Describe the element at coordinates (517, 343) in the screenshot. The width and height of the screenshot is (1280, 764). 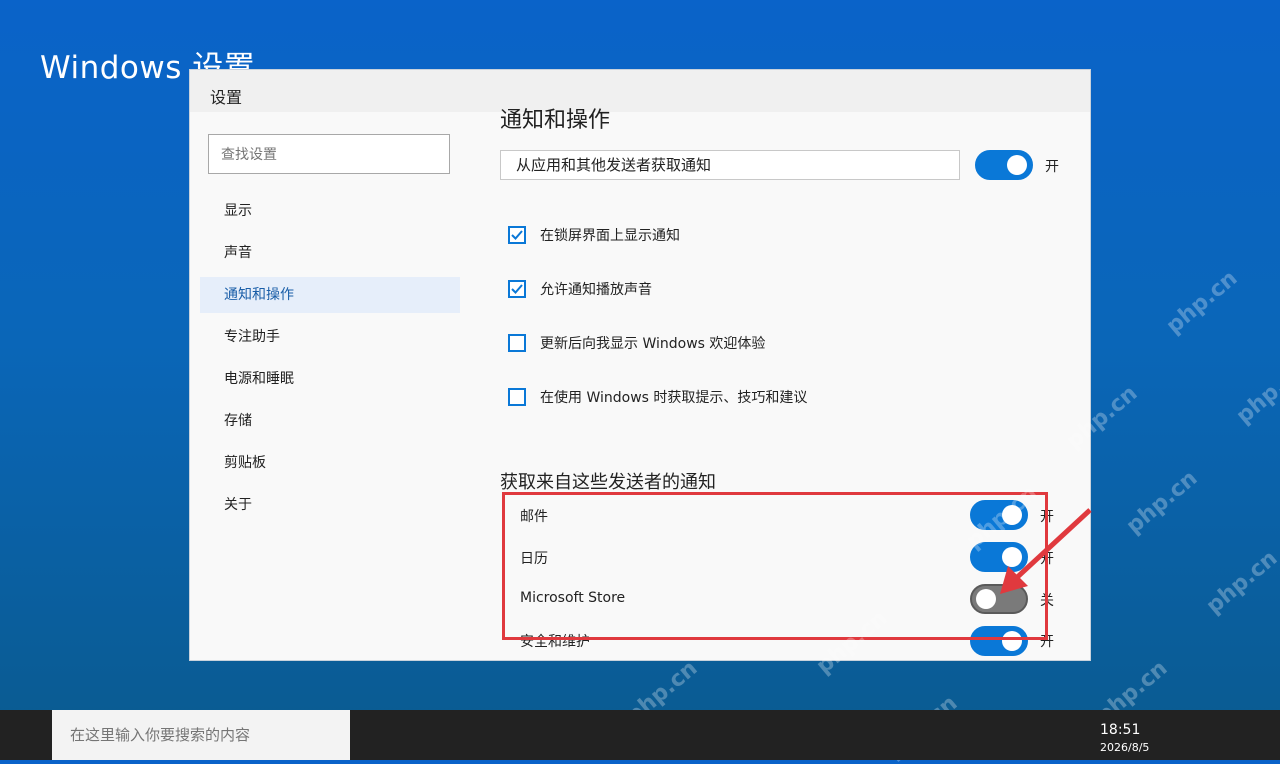
I see `checkbox-welcome` at that location.